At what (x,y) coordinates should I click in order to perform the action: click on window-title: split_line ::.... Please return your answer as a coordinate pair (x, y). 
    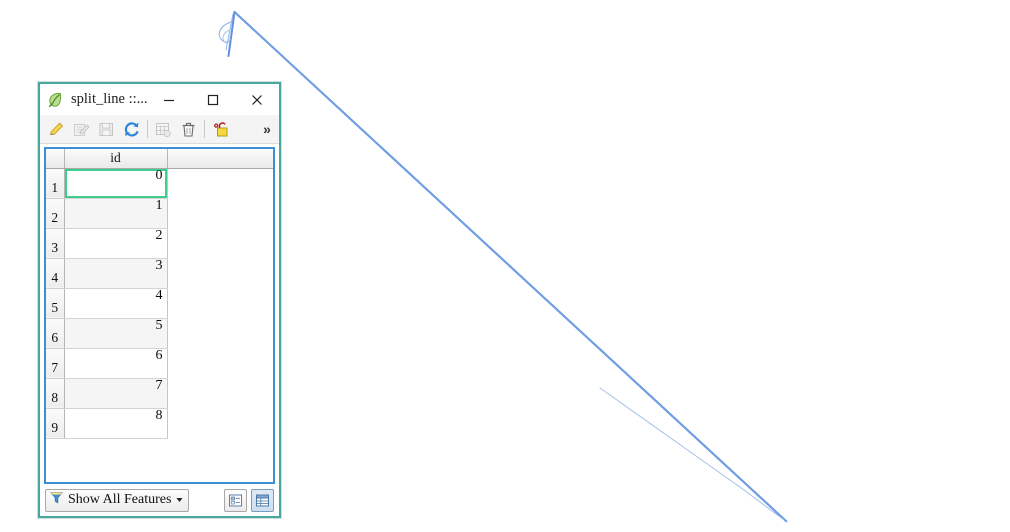
    Looking at the image, I should click on (109, 99).